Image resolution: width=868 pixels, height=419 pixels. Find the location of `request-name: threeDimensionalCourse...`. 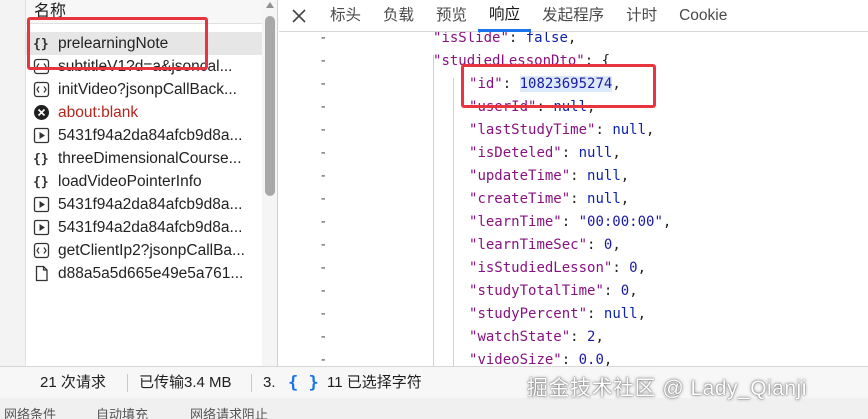

request-name: threeDimensionalCourse... is located at coordinates (150, 158).